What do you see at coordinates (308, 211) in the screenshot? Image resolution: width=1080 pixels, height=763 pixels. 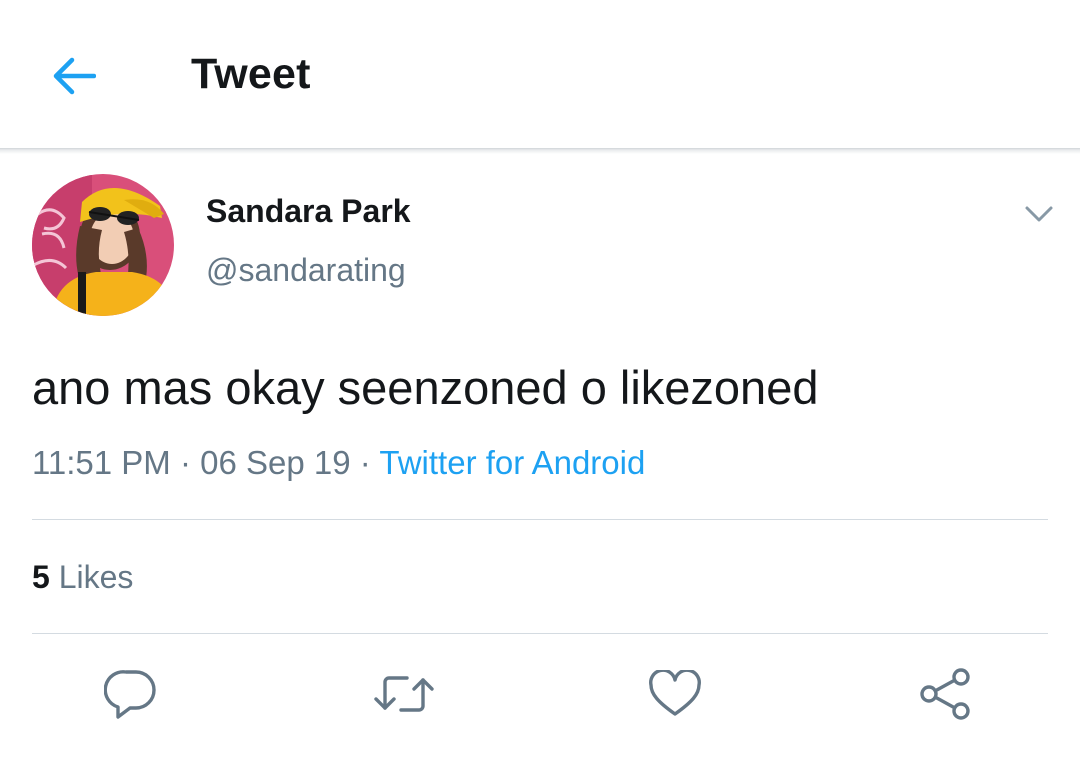 I see `author-name: Sandara Park` at bounding box center [308, 211].